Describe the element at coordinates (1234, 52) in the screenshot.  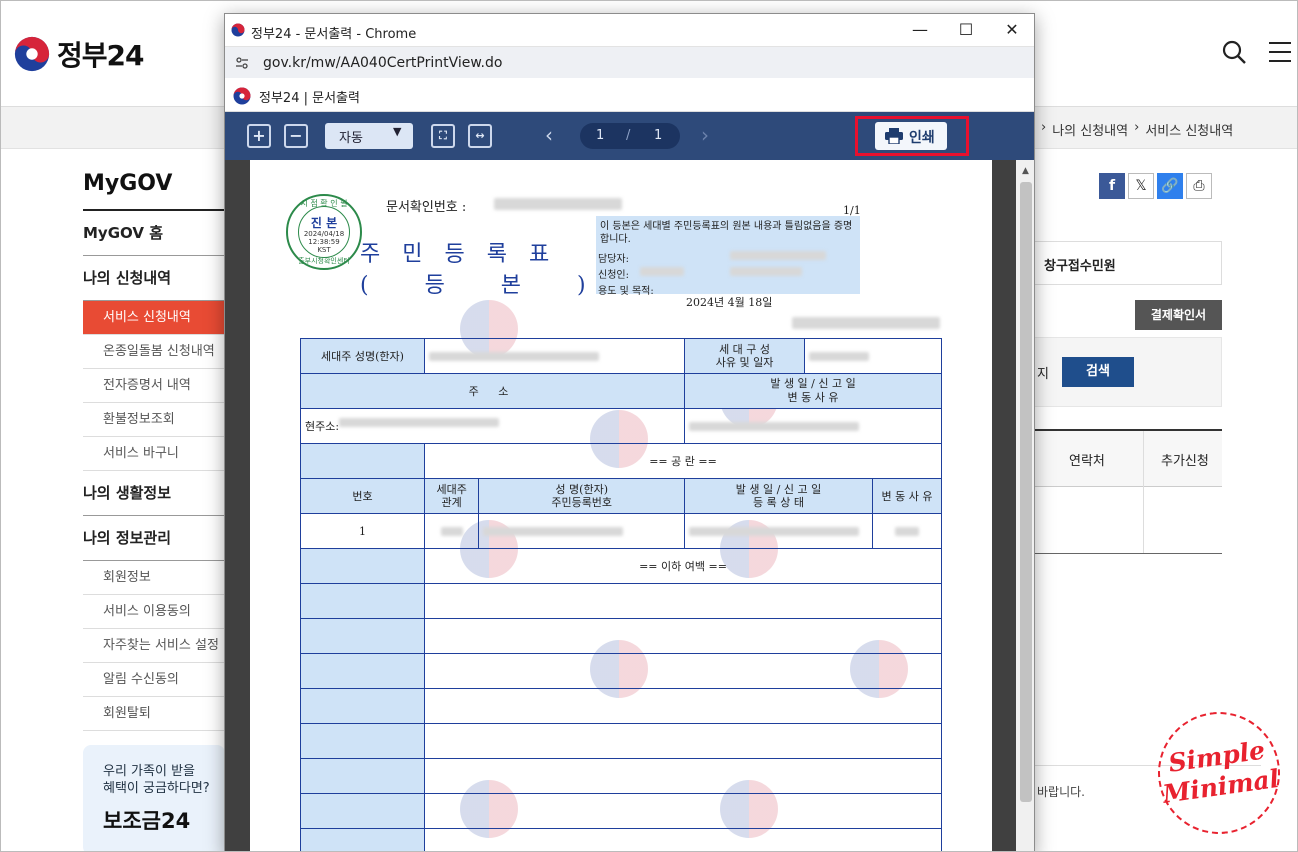
I see `search-icon` at that location.